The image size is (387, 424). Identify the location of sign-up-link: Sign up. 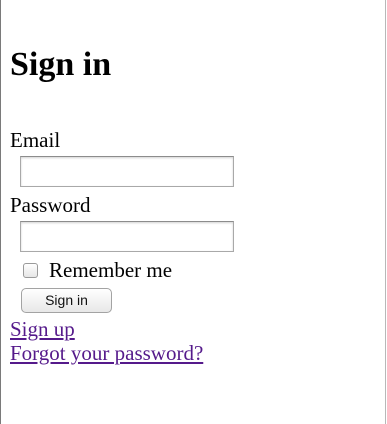
(190, 329).